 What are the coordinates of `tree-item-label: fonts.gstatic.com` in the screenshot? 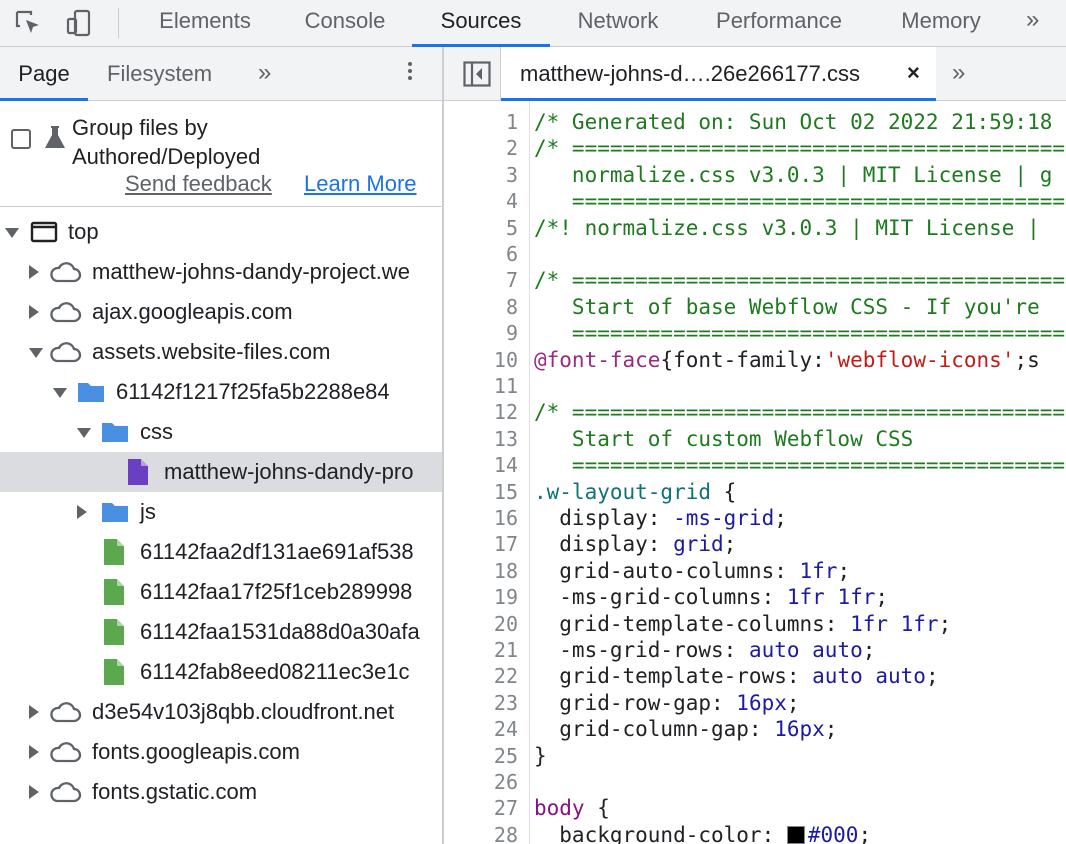 It's located at (175, 791).